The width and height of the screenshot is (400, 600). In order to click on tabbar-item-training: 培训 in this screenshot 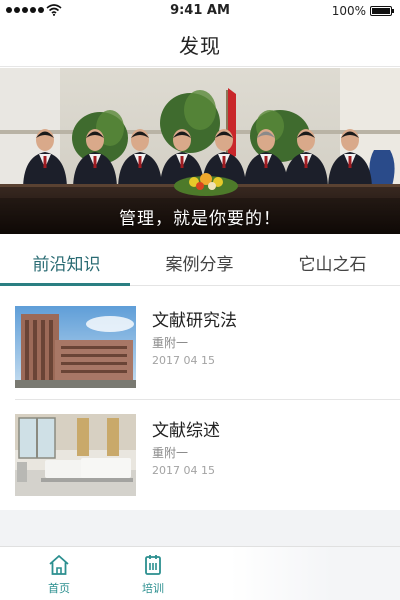, I will do `click(153, 574)`.